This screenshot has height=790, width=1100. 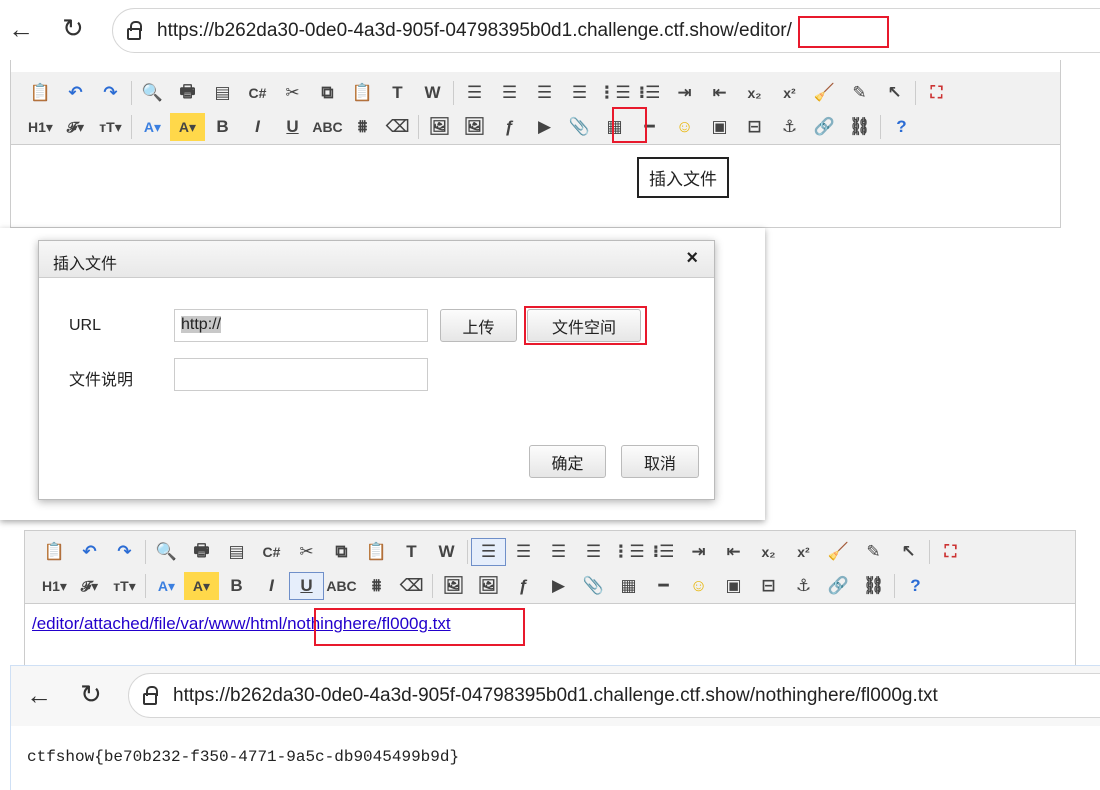 I want to click on heading-icon: H1▾, so click(x=40, y=127).